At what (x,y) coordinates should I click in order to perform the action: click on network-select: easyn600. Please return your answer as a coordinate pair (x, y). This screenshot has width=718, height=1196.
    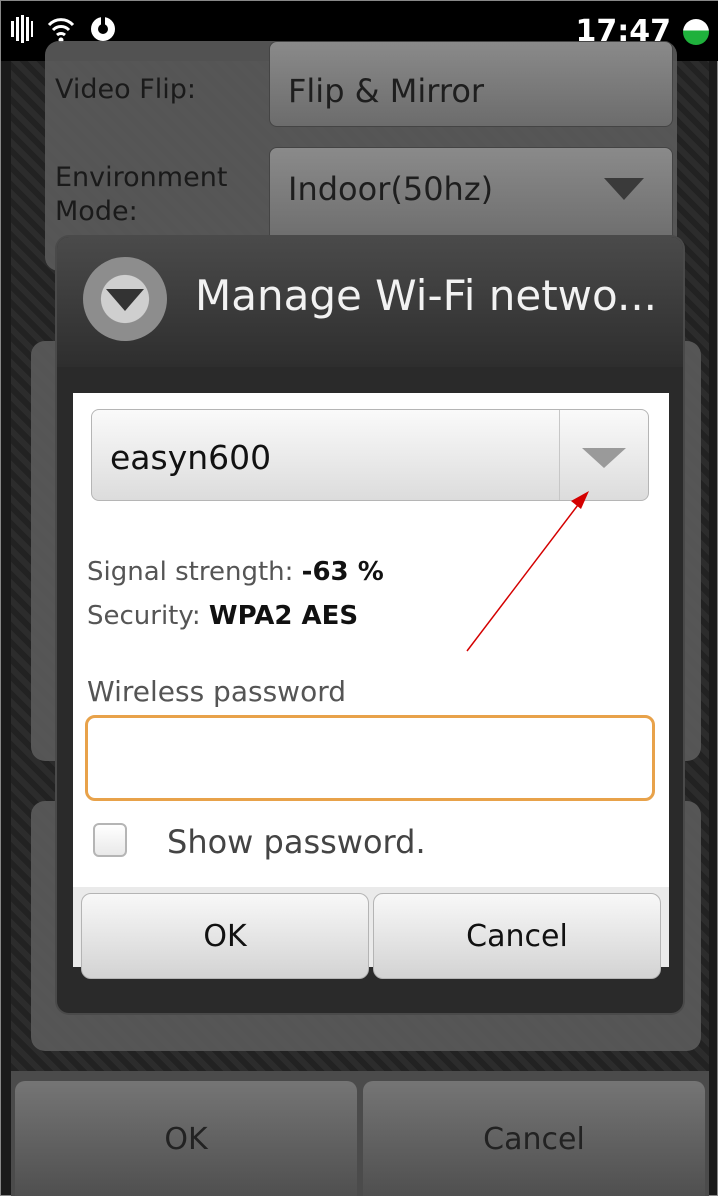
    Looking at the image, I should click on (370, 455).